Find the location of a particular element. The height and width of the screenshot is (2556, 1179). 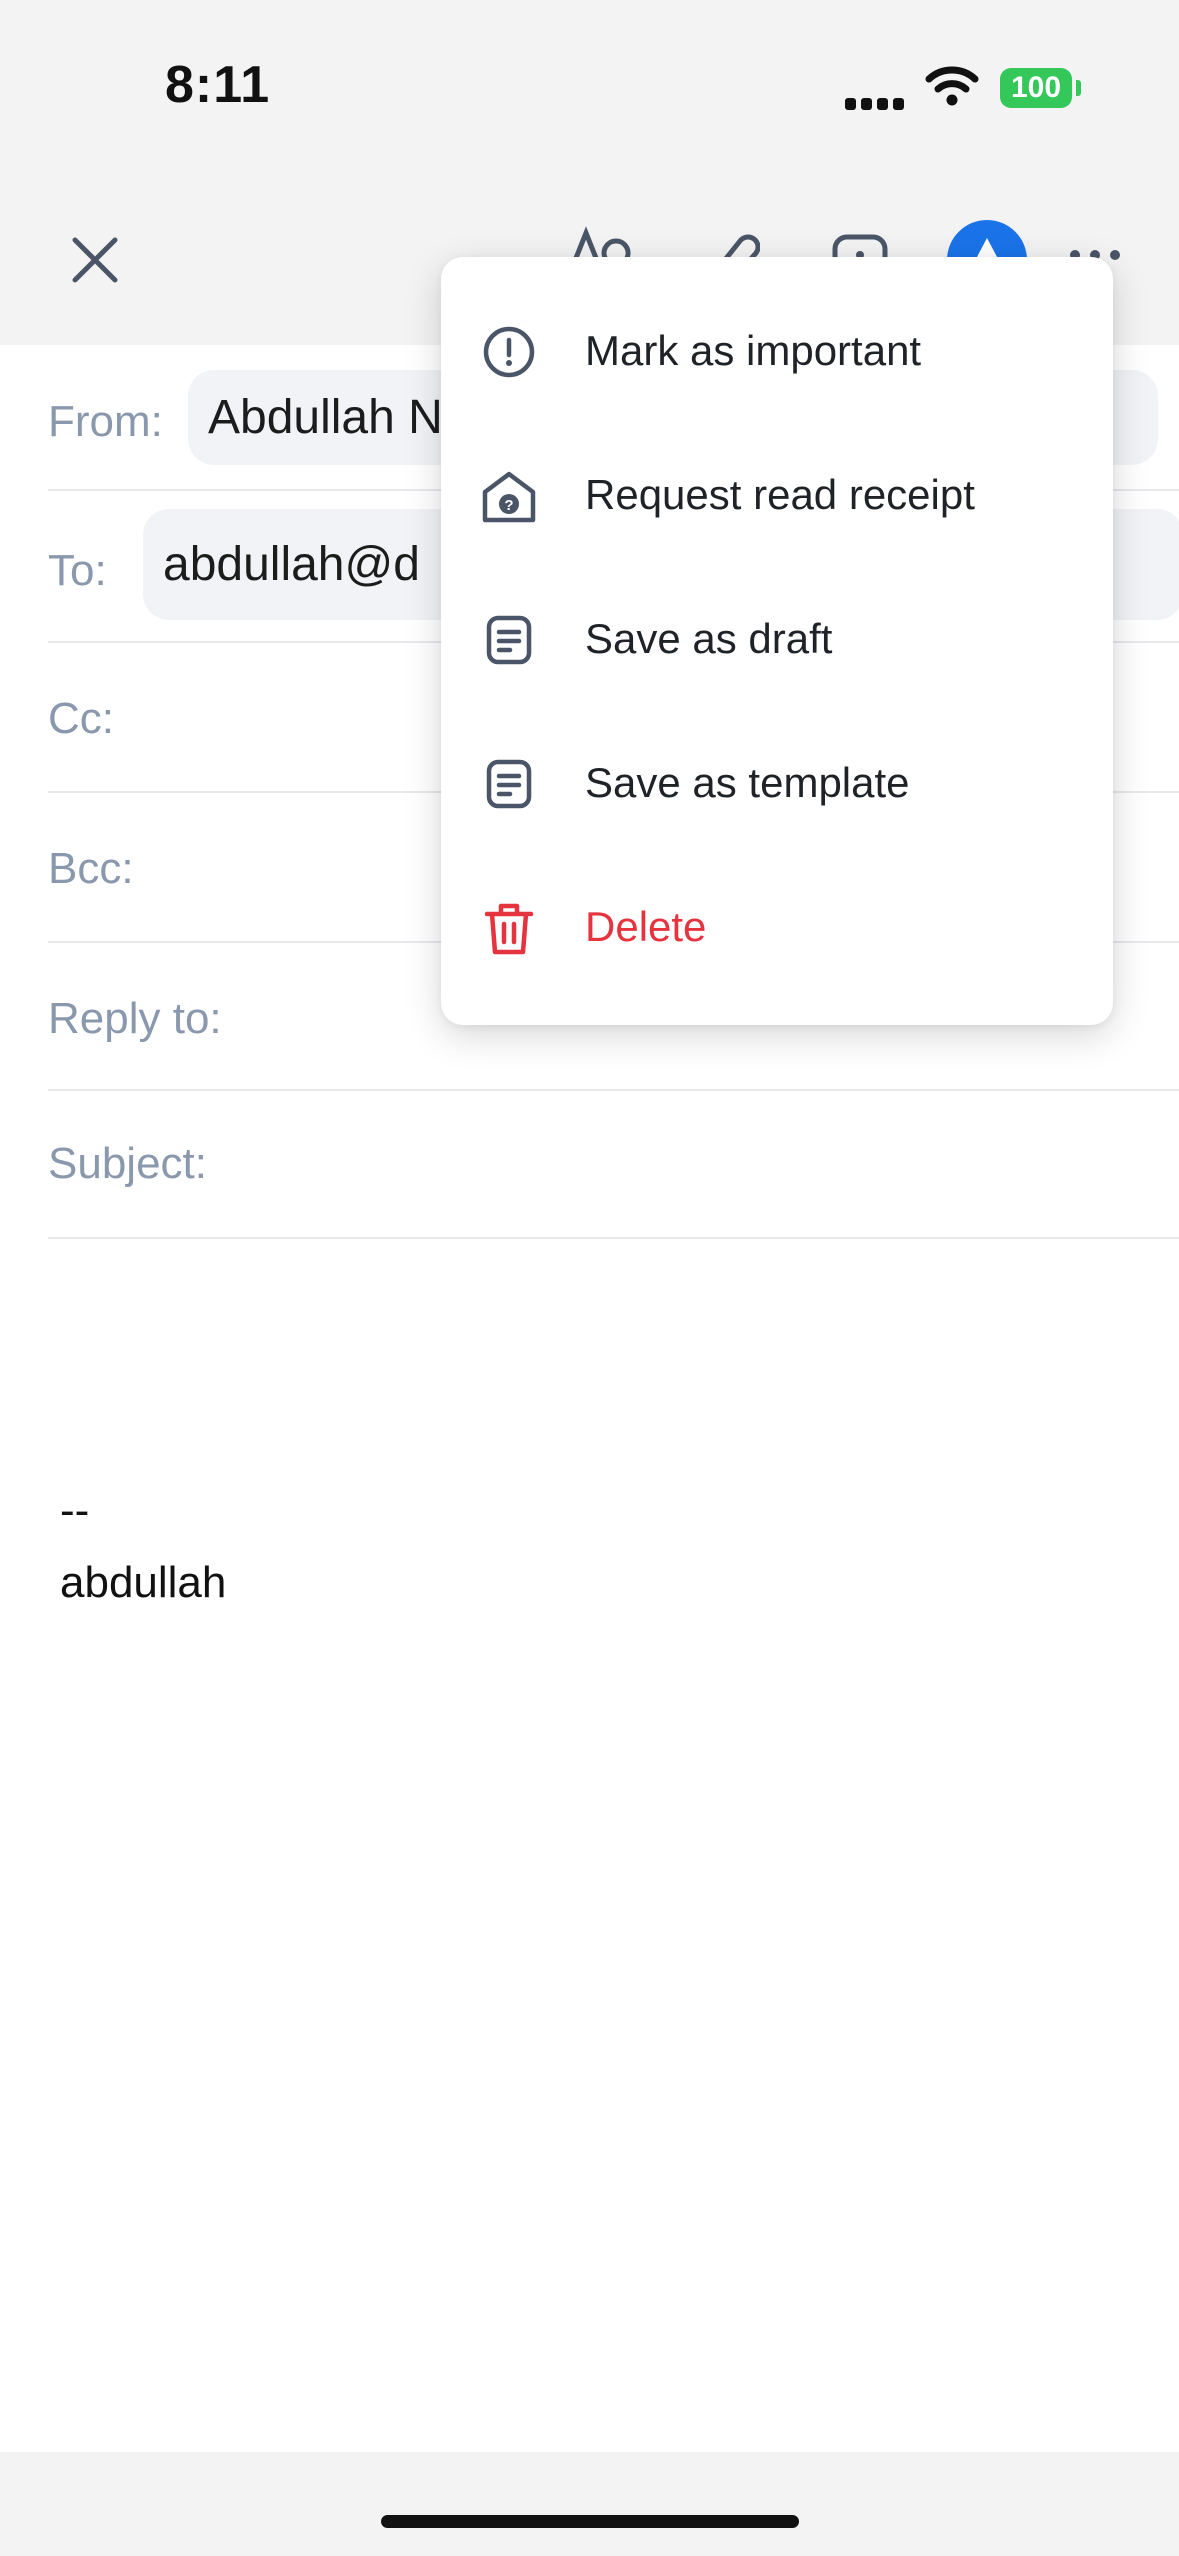

close-icon is located at coordinates (95, 260).